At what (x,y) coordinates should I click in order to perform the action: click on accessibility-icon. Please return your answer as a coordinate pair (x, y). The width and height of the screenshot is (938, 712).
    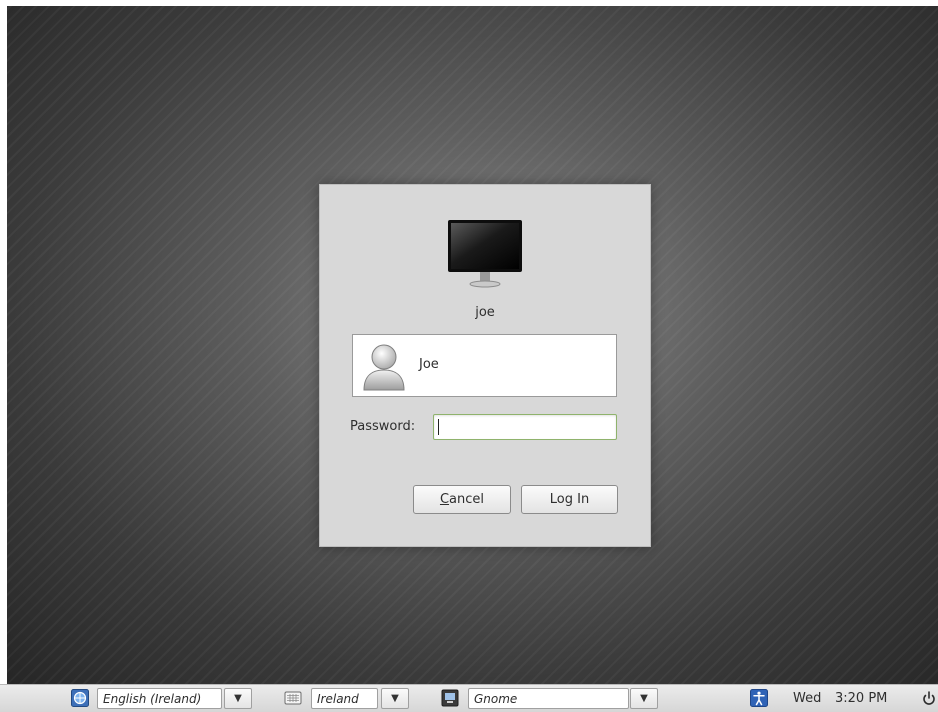
    Looking at the image, I should click on (759, 698).